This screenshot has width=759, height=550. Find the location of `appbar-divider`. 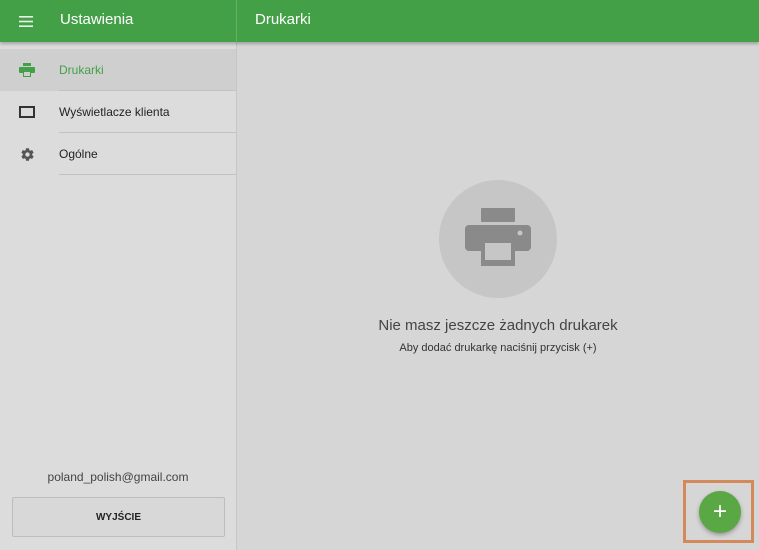

appbar-divider is located at coordinates (236, 21).